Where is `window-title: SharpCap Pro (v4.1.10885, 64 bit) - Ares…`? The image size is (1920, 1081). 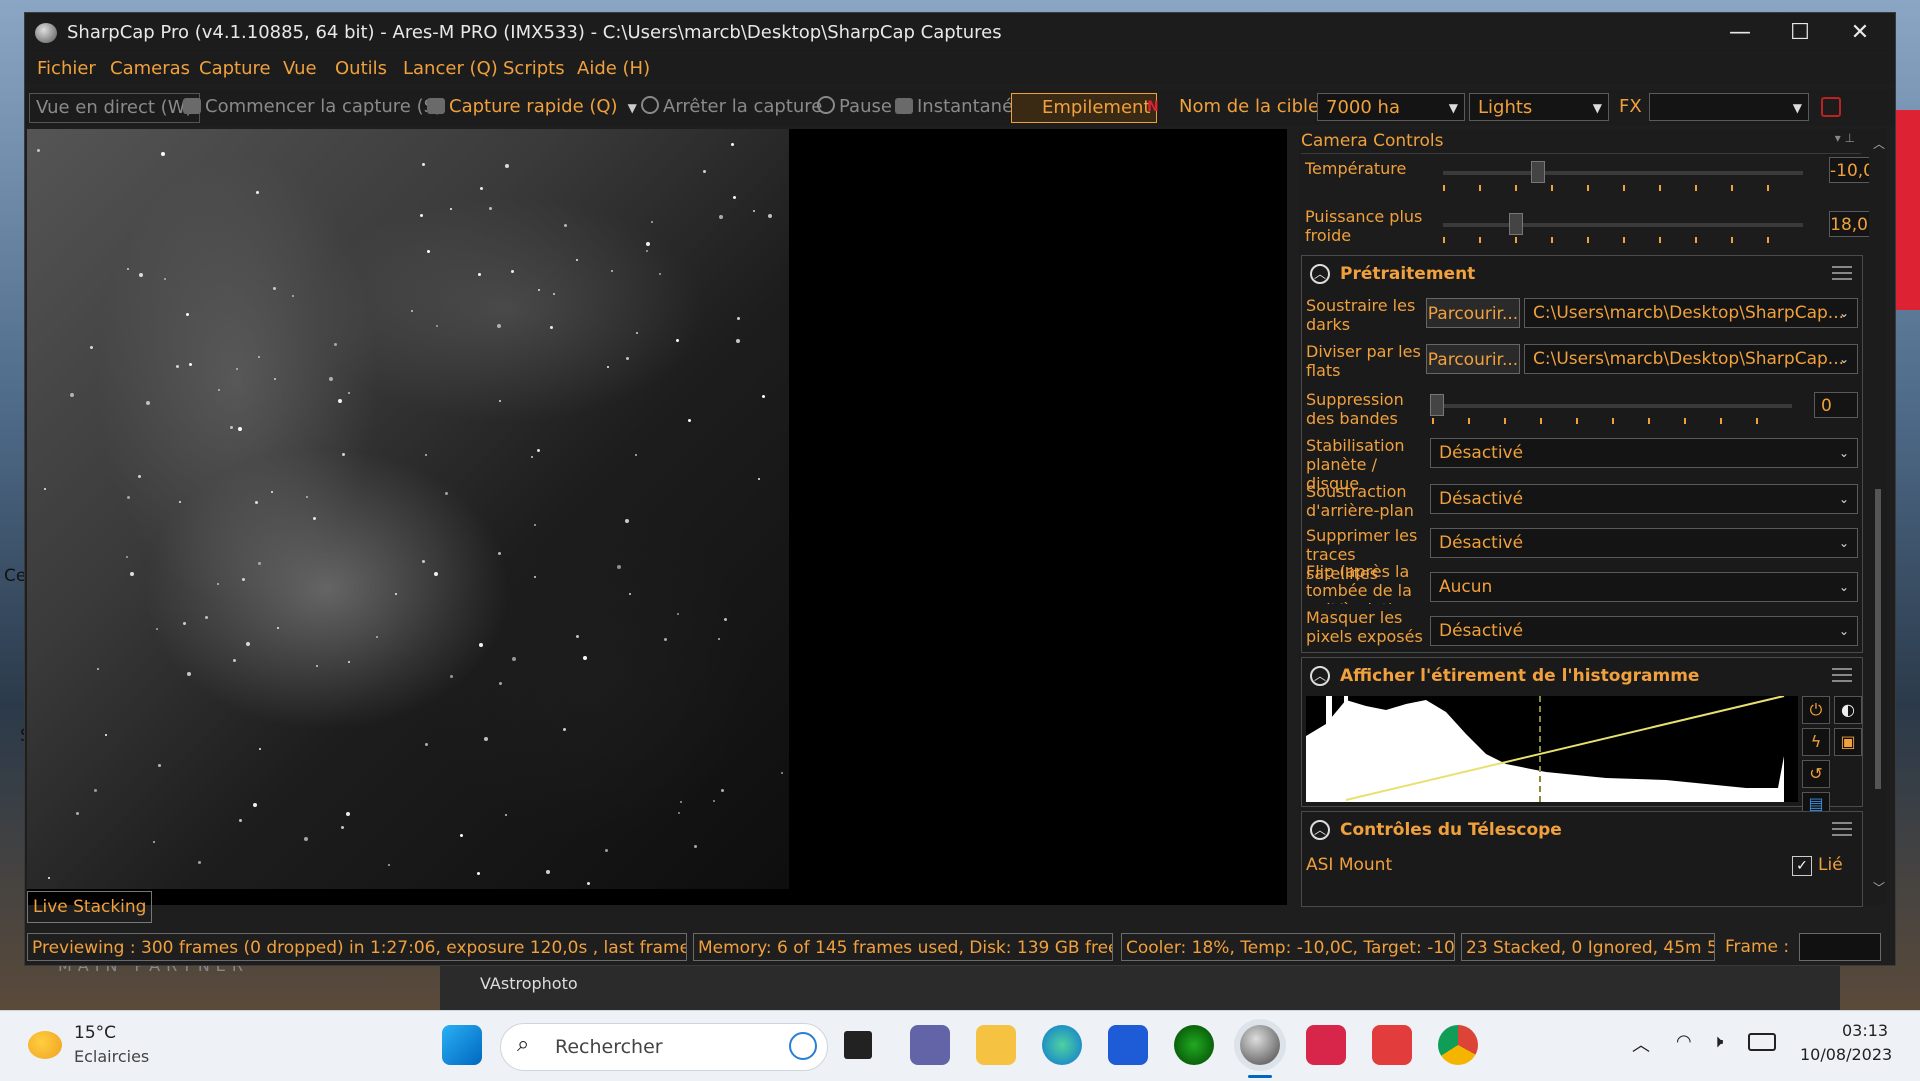 window-title: SharpCap Pro (v4.1.10885, 64 bit) - Ares… is located at coordinates (534, 32).